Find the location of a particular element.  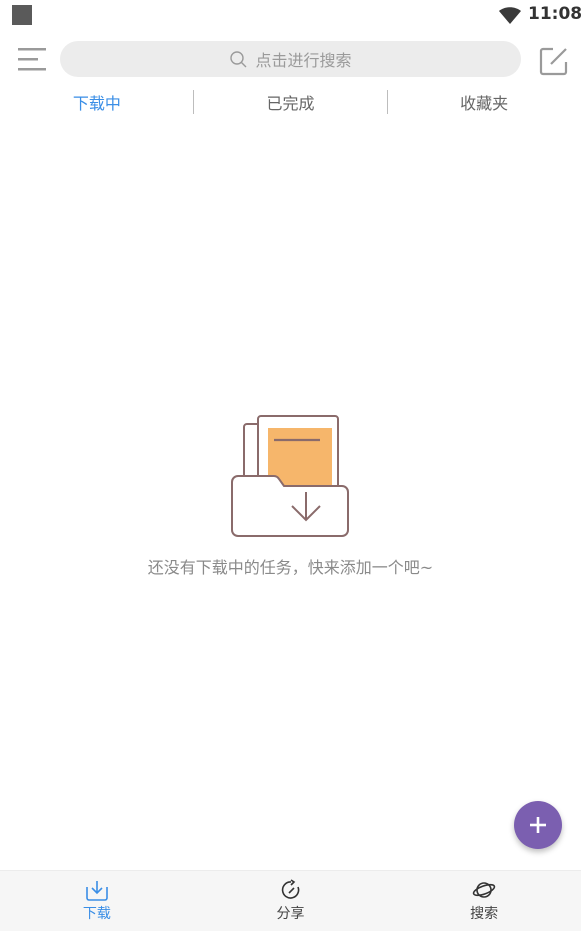

tab-bar: 下载中 已完成 收藏夹 is located at coordinates (290, 102).